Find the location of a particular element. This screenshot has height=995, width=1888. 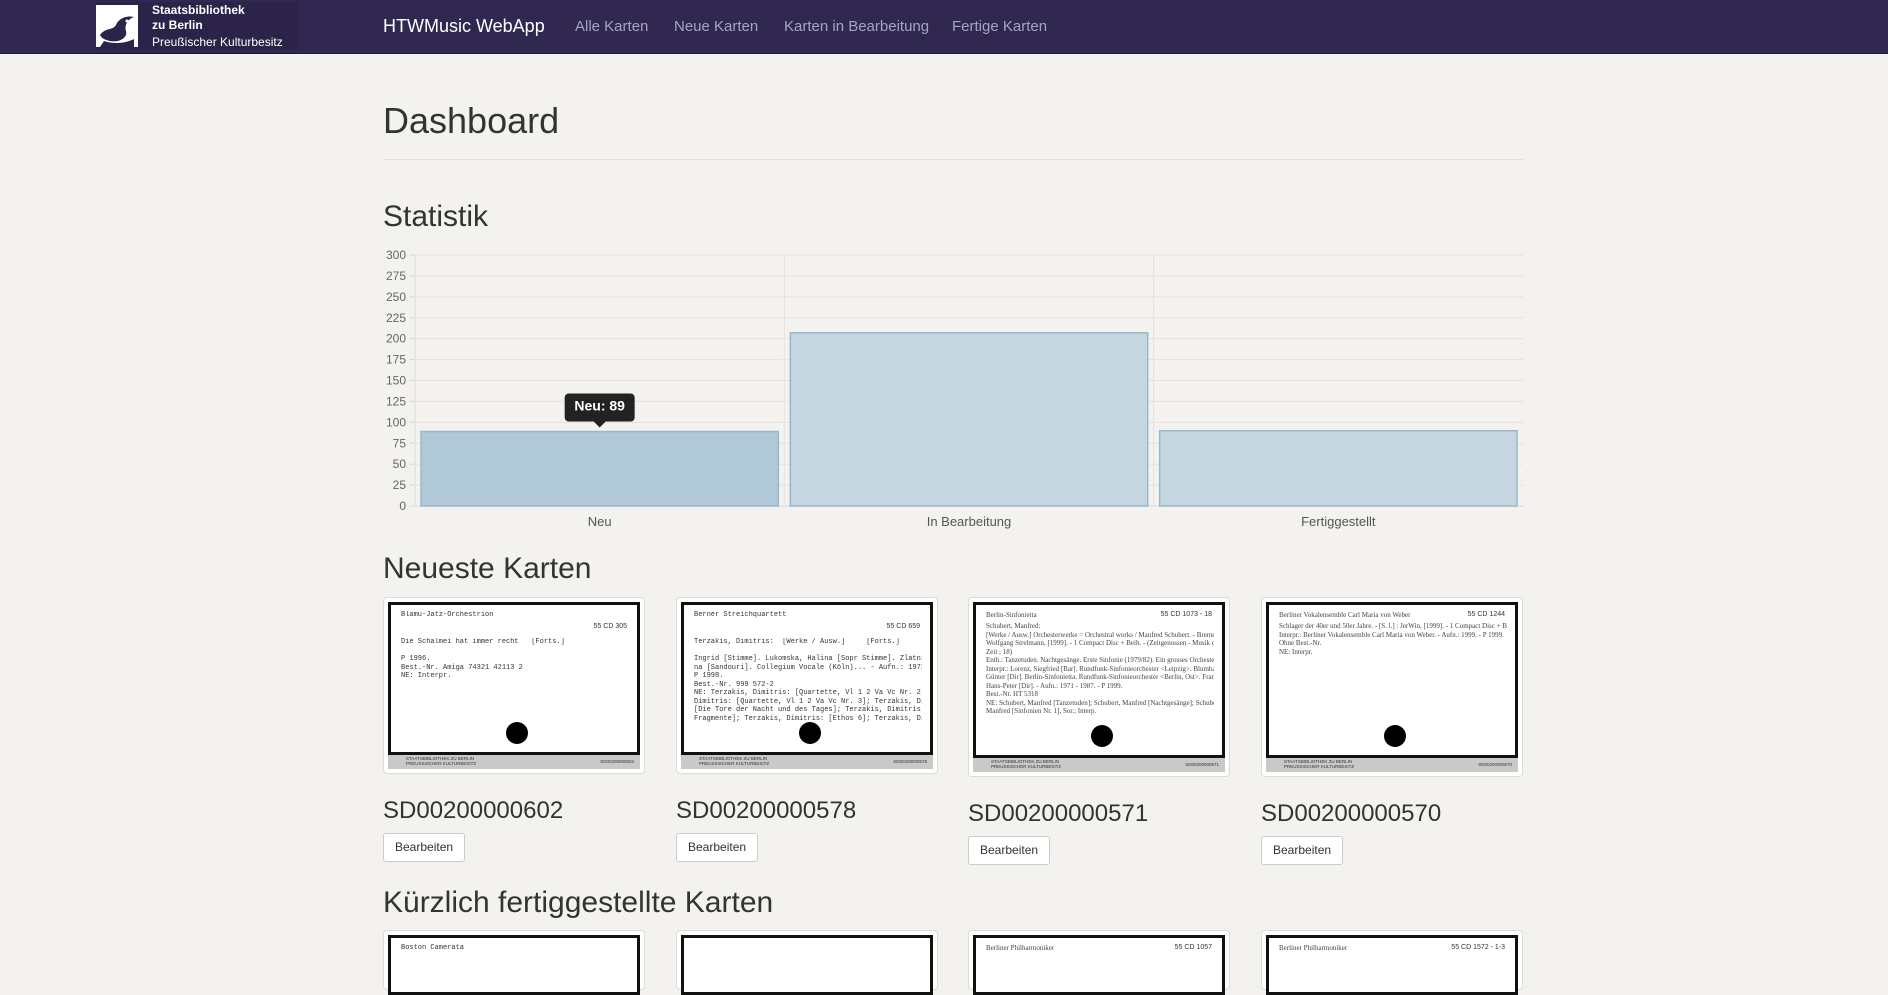

card-frame: Berliner Philharmoniker 55 CD 1572 - 1-3 is located at coordinates (1392, 965).